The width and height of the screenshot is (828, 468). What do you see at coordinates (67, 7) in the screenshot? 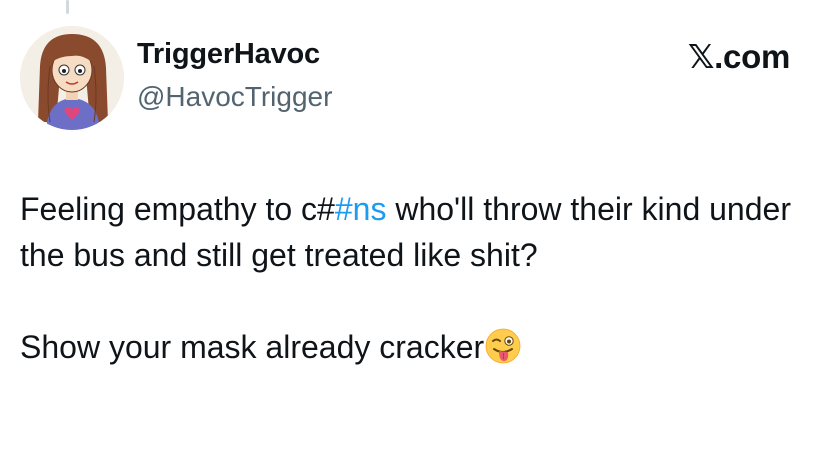
I see `thread-connector-line` at bounding box center [67, 7].